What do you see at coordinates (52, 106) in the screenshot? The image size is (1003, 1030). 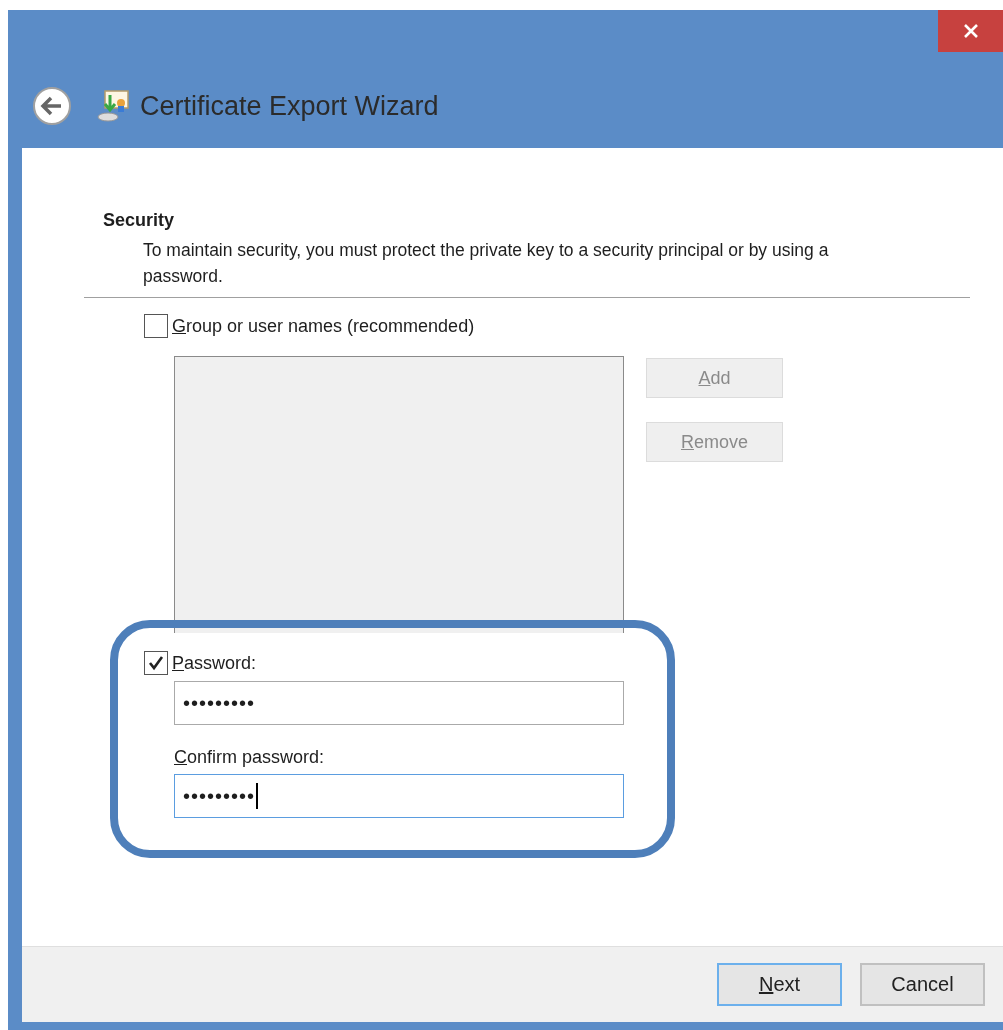 I see `back-button` at bounding box center [52, 106].